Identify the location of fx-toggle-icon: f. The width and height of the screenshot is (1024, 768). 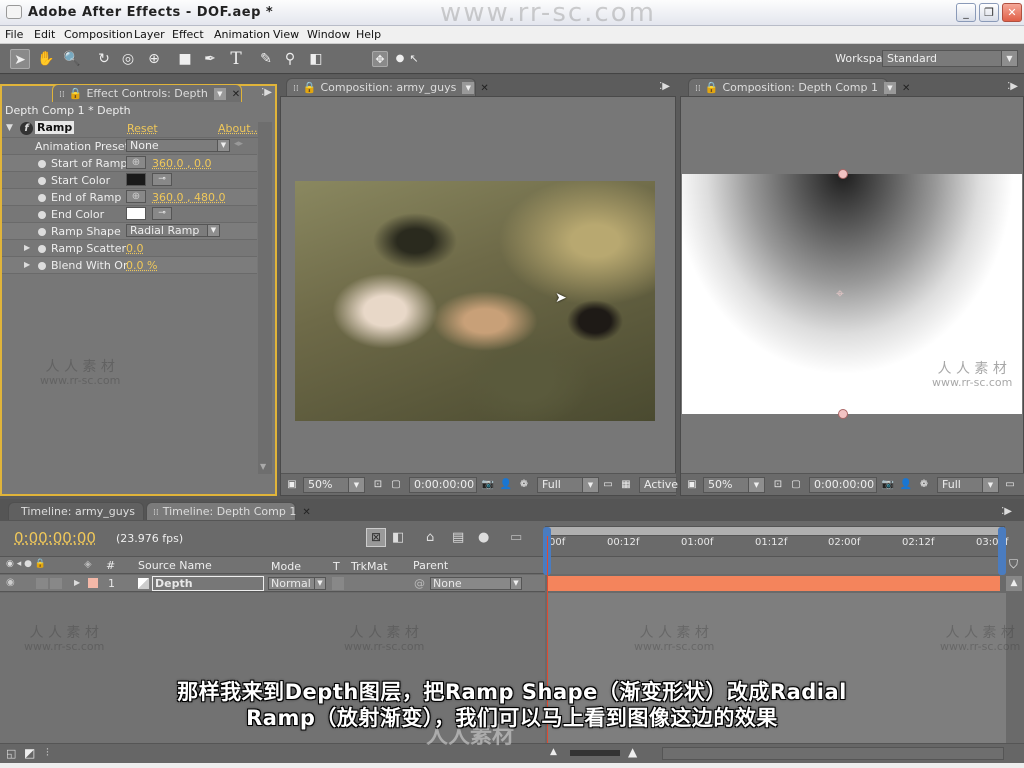
(26, 128).